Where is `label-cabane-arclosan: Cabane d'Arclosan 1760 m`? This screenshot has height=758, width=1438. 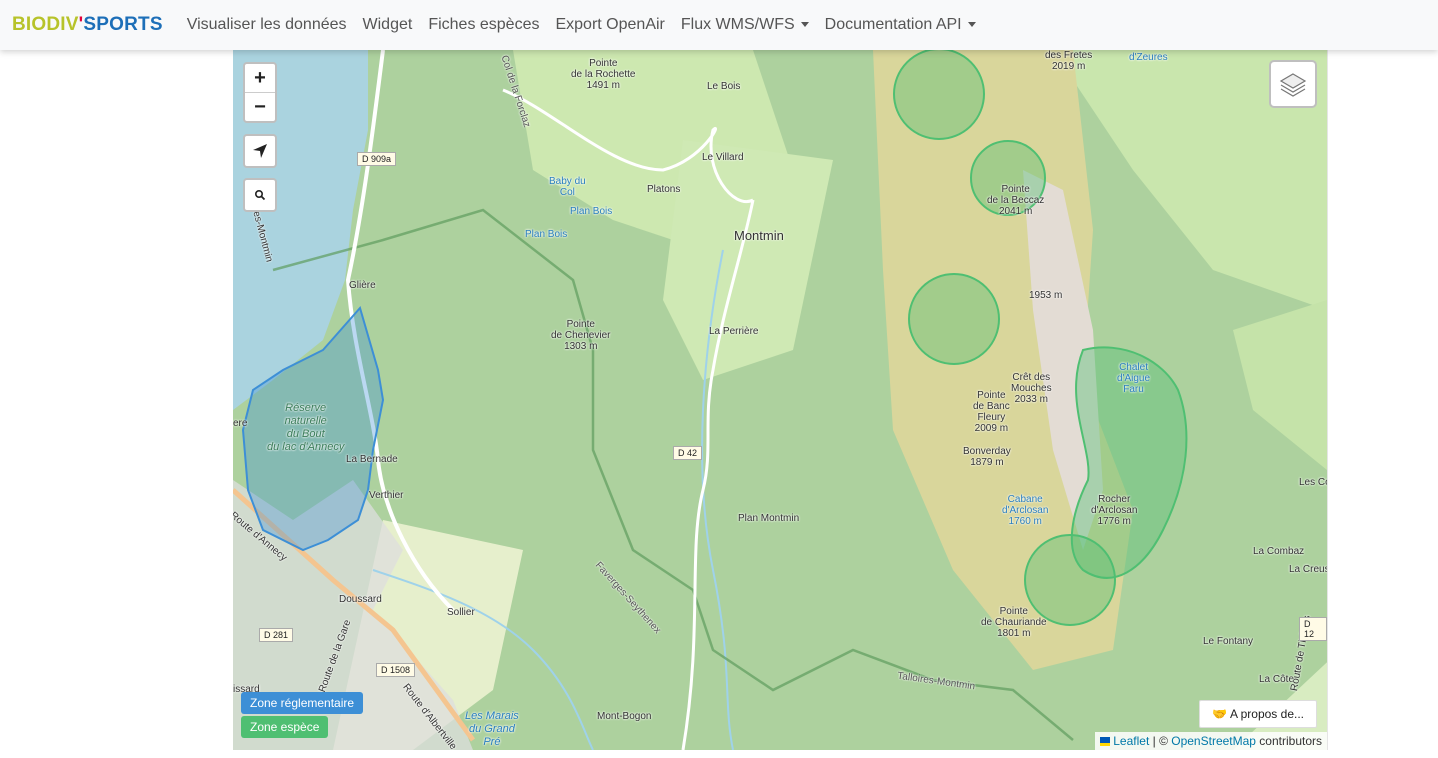 label-cabane-arclosan: Cabane d'Arclosan 1760 m is located at coordinates (1025, 510).